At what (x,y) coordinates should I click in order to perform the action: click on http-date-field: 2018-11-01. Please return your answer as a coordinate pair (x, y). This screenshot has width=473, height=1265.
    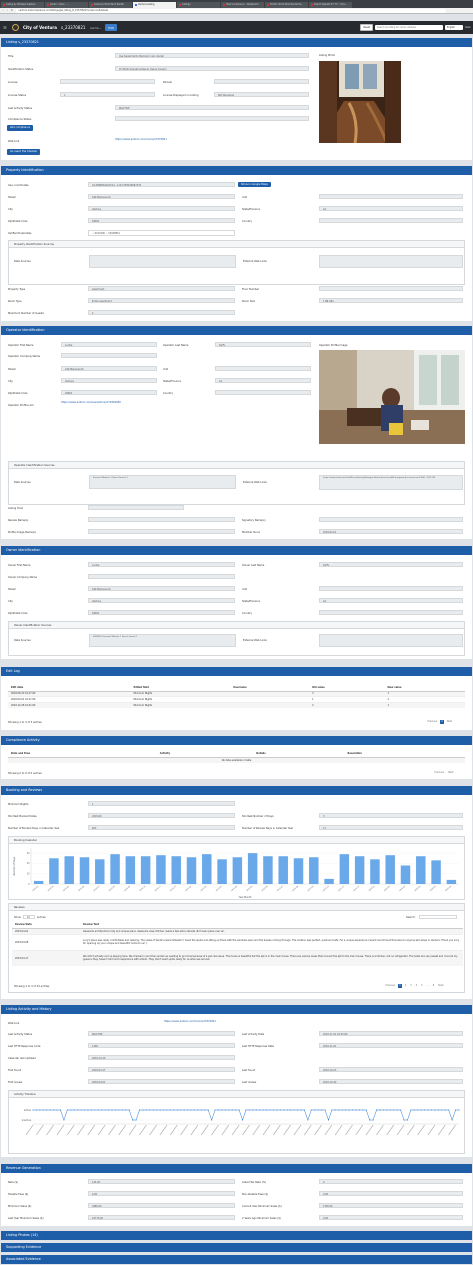
    Looking at the image, I should click on (391, 1045).